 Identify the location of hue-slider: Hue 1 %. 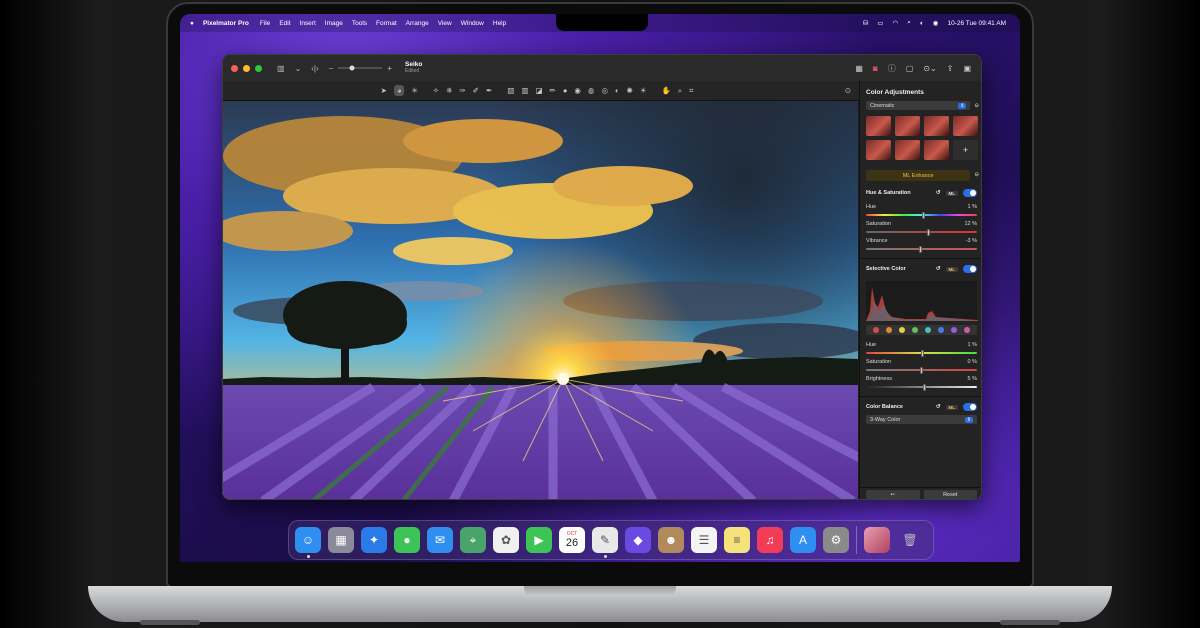
(920, 210).